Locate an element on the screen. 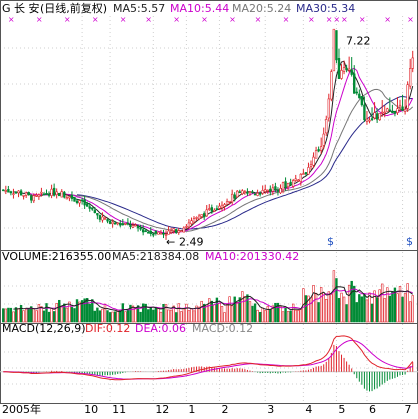 Image resolution: width=418 pixels, height=419 pixels. x-tick-label: 4 is located at coordinates (308, 409).